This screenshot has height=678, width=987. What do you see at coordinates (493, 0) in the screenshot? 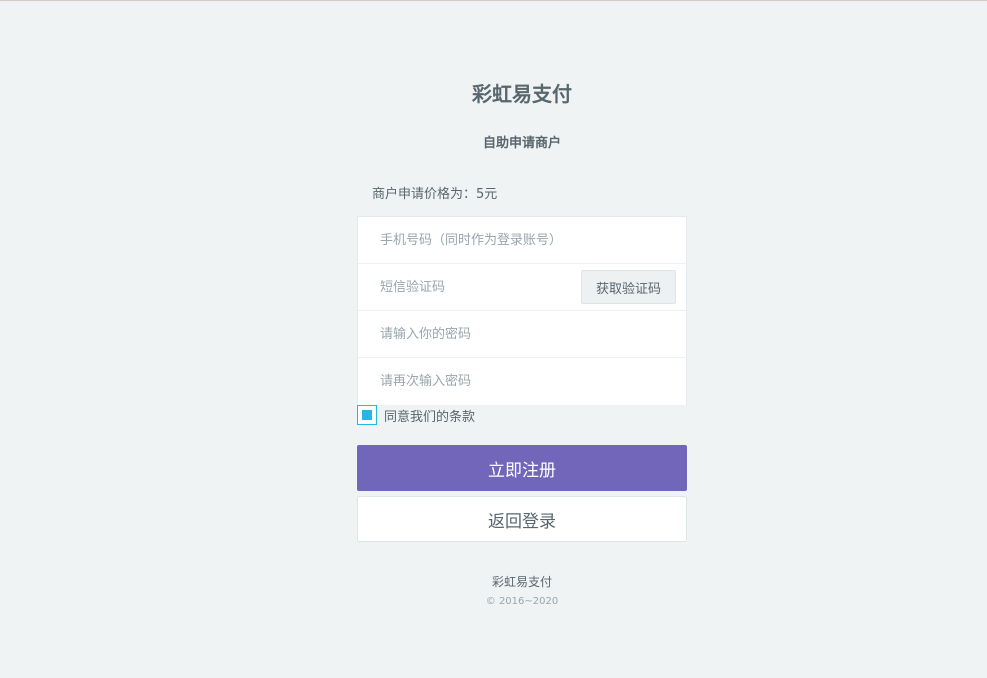
I see `top-divider` at bounding box center [493, 0].